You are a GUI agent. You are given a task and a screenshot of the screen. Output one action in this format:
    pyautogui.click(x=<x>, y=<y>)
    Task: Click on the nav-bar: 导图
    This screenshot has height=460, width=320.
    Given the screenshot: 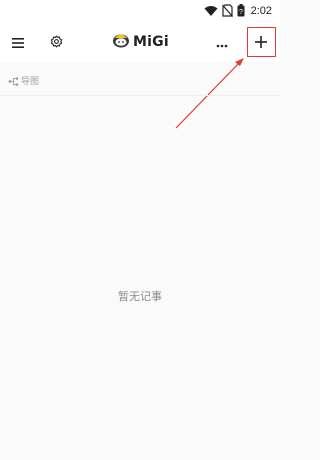 What is the action you would take?
    pyautogui.click(x=140, y=79)
    